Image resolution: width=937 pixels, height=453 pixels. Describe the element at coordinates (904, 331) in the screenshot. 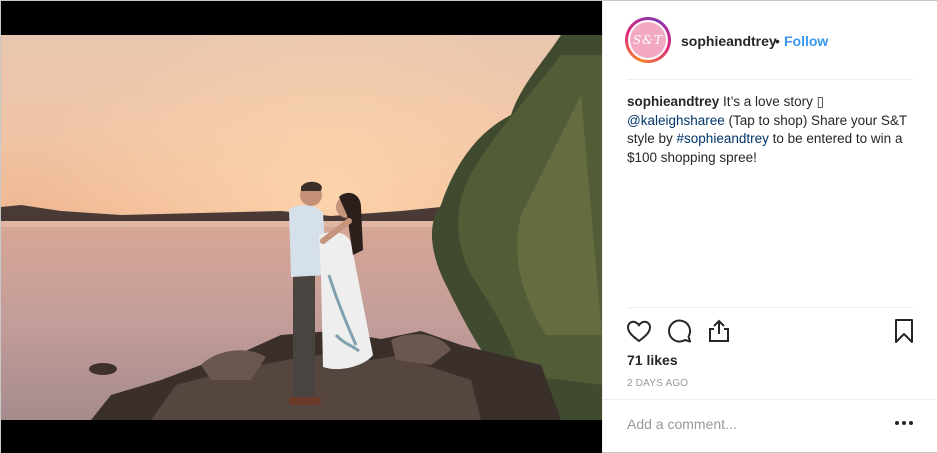

I see `bookmark-icon` at that location.